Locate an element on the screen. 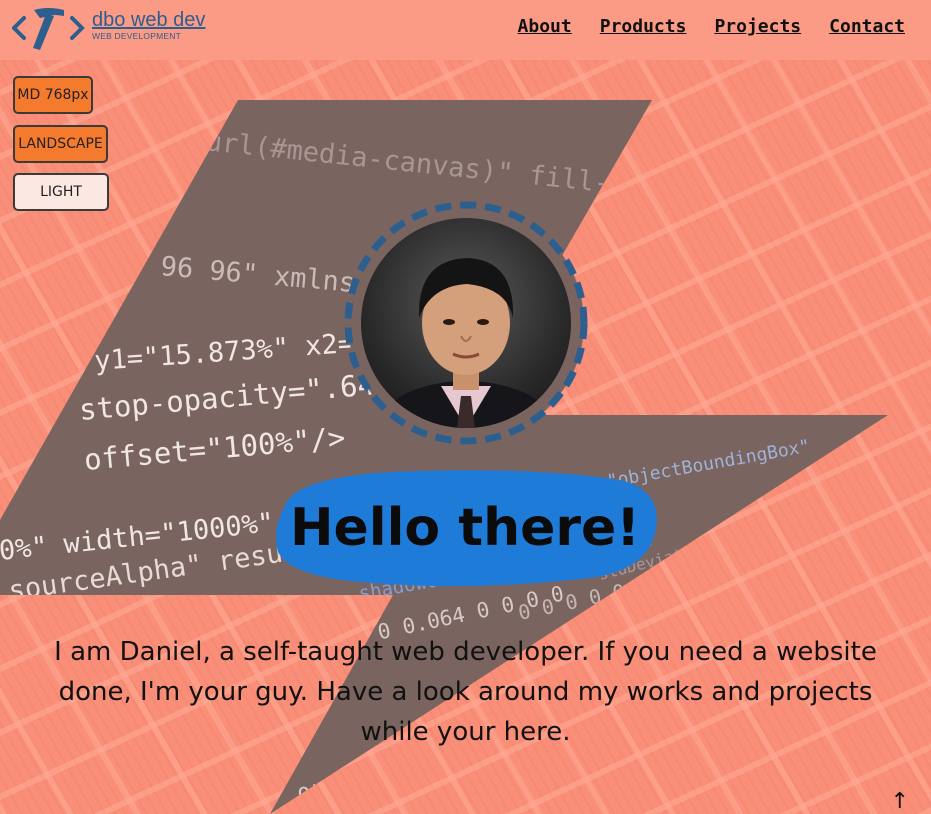  theme-toggle: LIGHT is located at coordinates (61, 192).